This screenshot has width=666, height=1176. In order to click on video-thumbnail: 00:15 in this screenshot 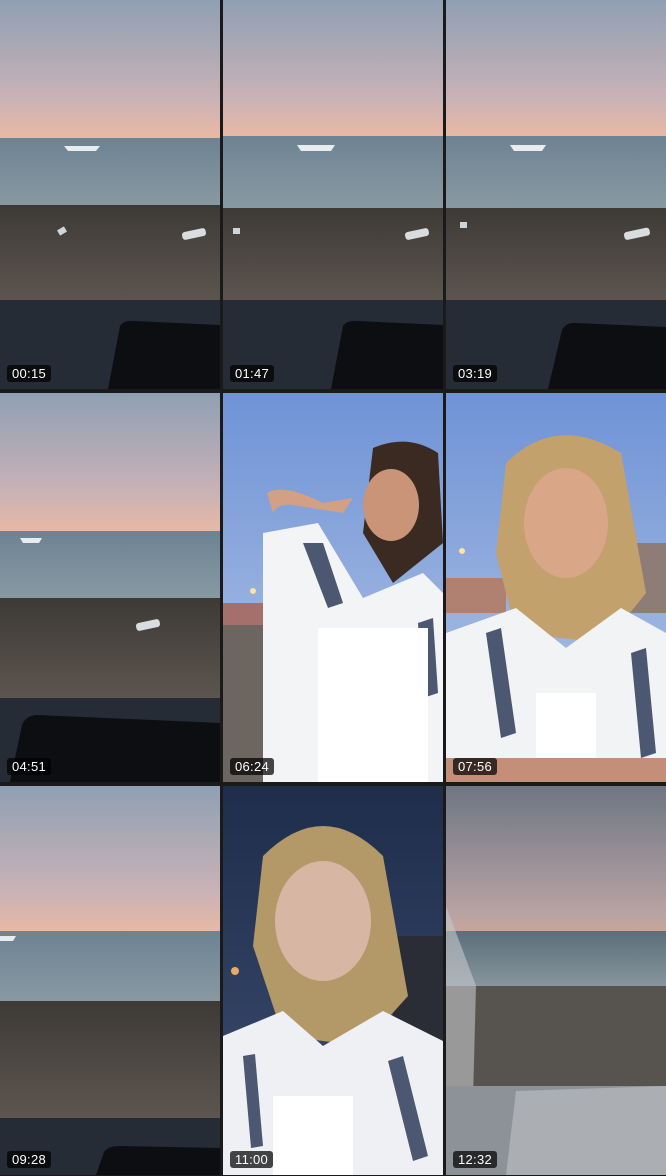, I will do `click(110, 194)`.